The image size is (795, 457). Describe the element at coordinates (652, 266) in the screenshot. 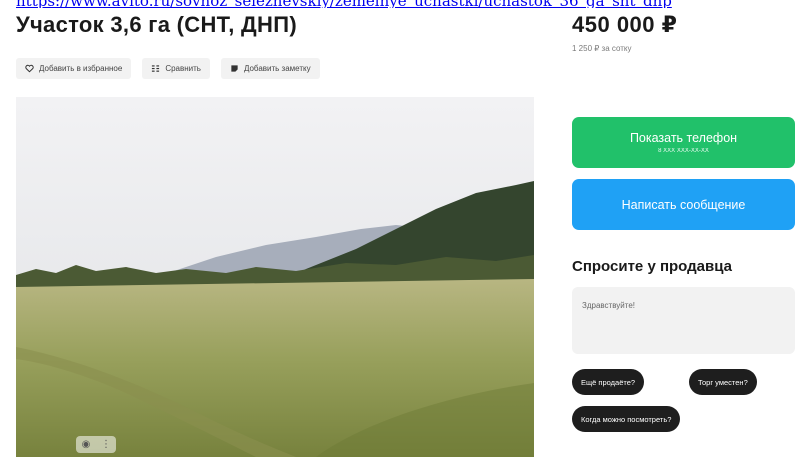

I see `ask-seller-title: Спросите у продавца` at that location.